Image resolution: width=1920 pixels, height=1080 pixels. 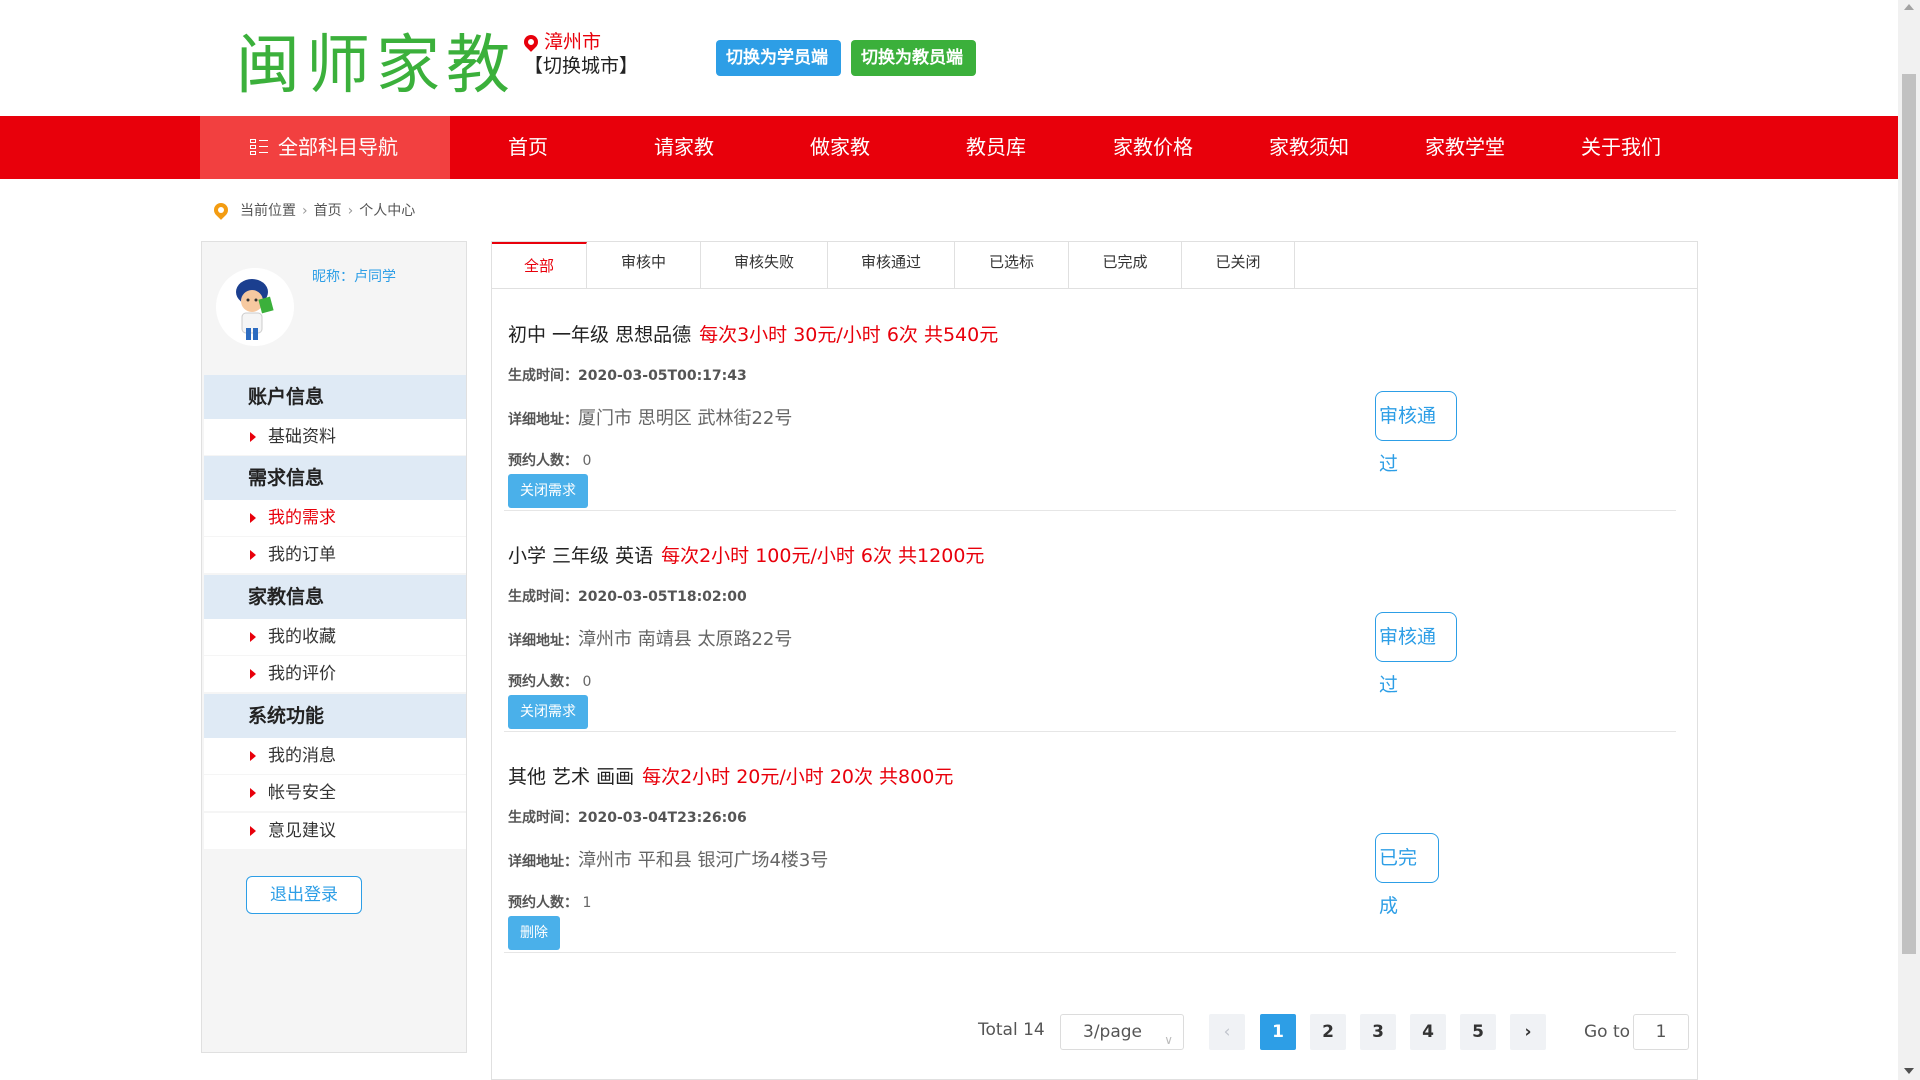 What do you see at coordinates (376, 60) in the screenshot?
I see `site-logo: 闽师家教` at bounding box center [376, 60].